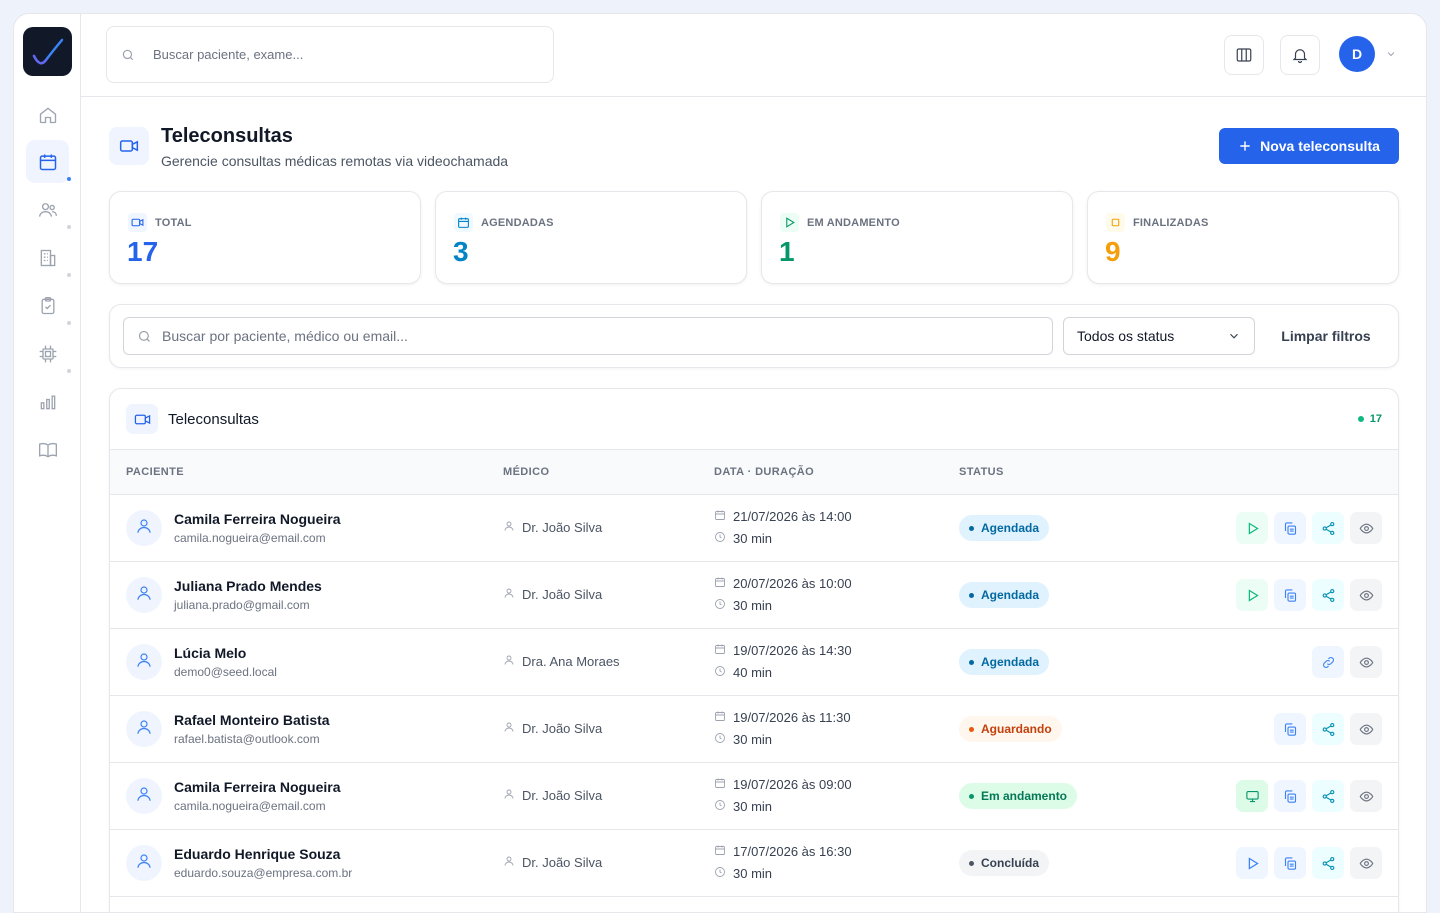  What do you see at coordinates (333, 54) in the screenshot?
I see `global-search-input` at bounding box center [333, 54].